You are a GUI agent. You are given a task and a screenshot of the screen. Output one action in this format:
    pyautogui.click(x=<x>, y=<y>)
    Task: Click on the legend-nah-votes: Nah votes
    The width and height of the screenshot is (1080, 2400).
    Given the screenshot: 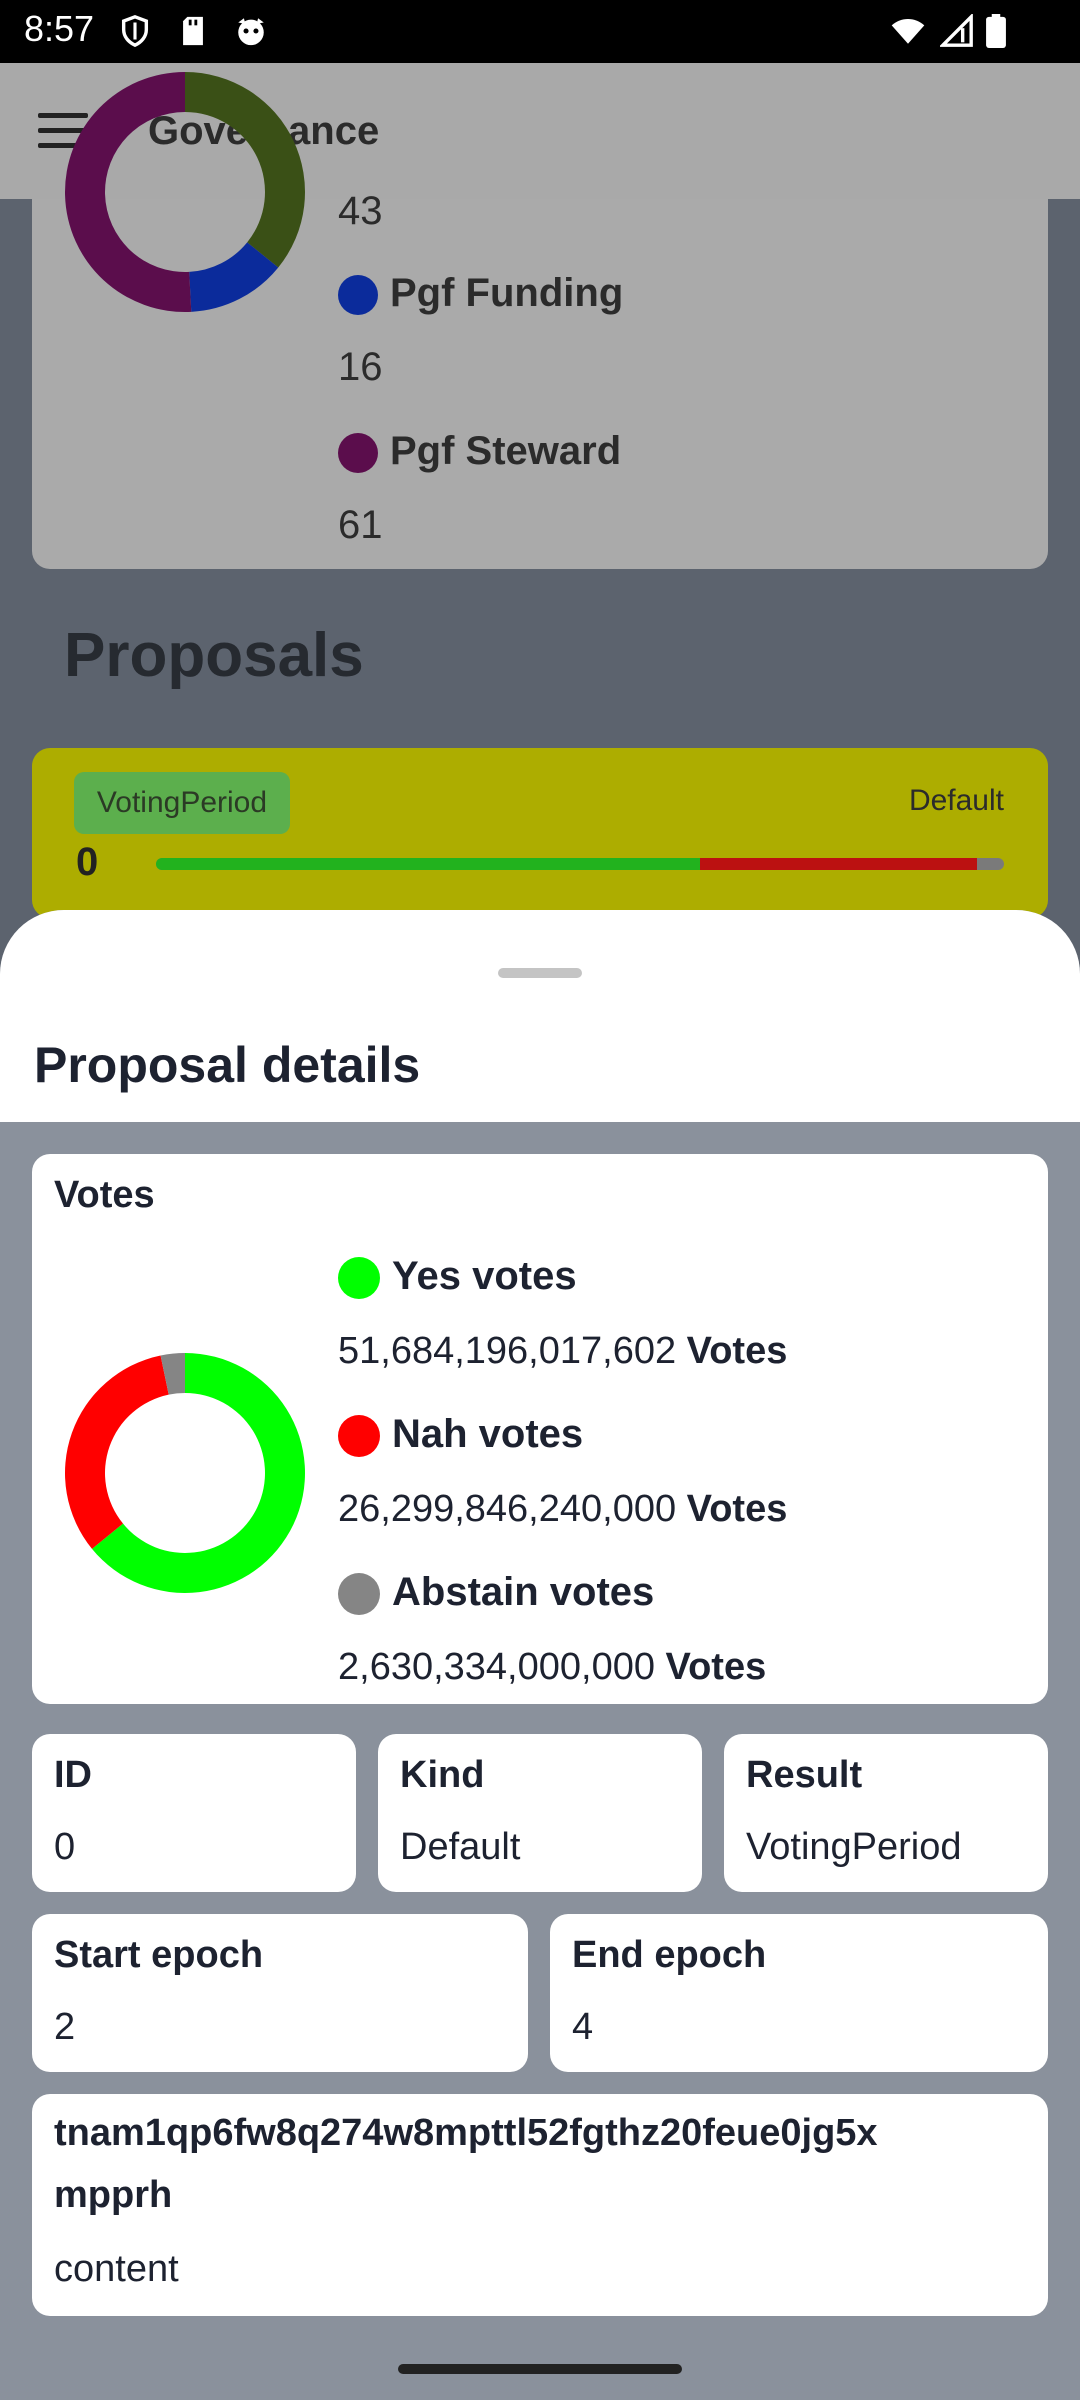 What is the action you would take?
    pyautogui.click(x=461, y=1435)
    